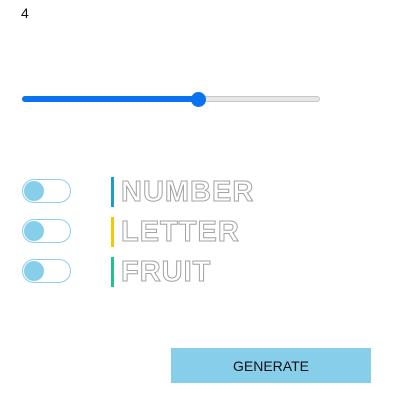 The image size is (415, 410). I want to click on generate-button: GENERATE, so click(271, 365).